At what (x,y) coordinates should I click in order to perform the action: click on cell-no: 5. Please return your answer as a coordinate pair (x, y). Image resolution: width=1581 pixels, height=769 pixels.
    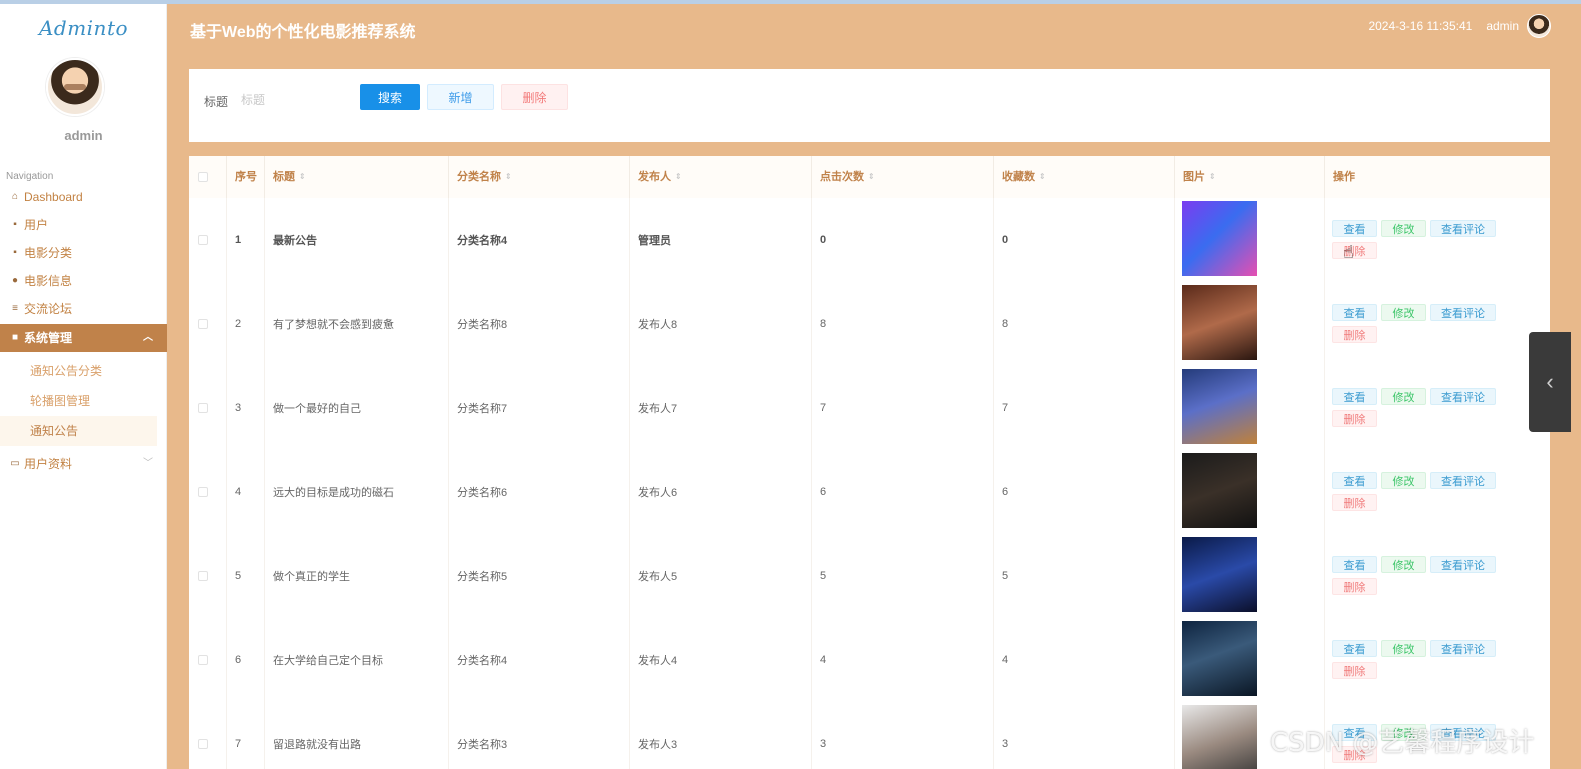
    Looking at the image, I should click on (246, 576).